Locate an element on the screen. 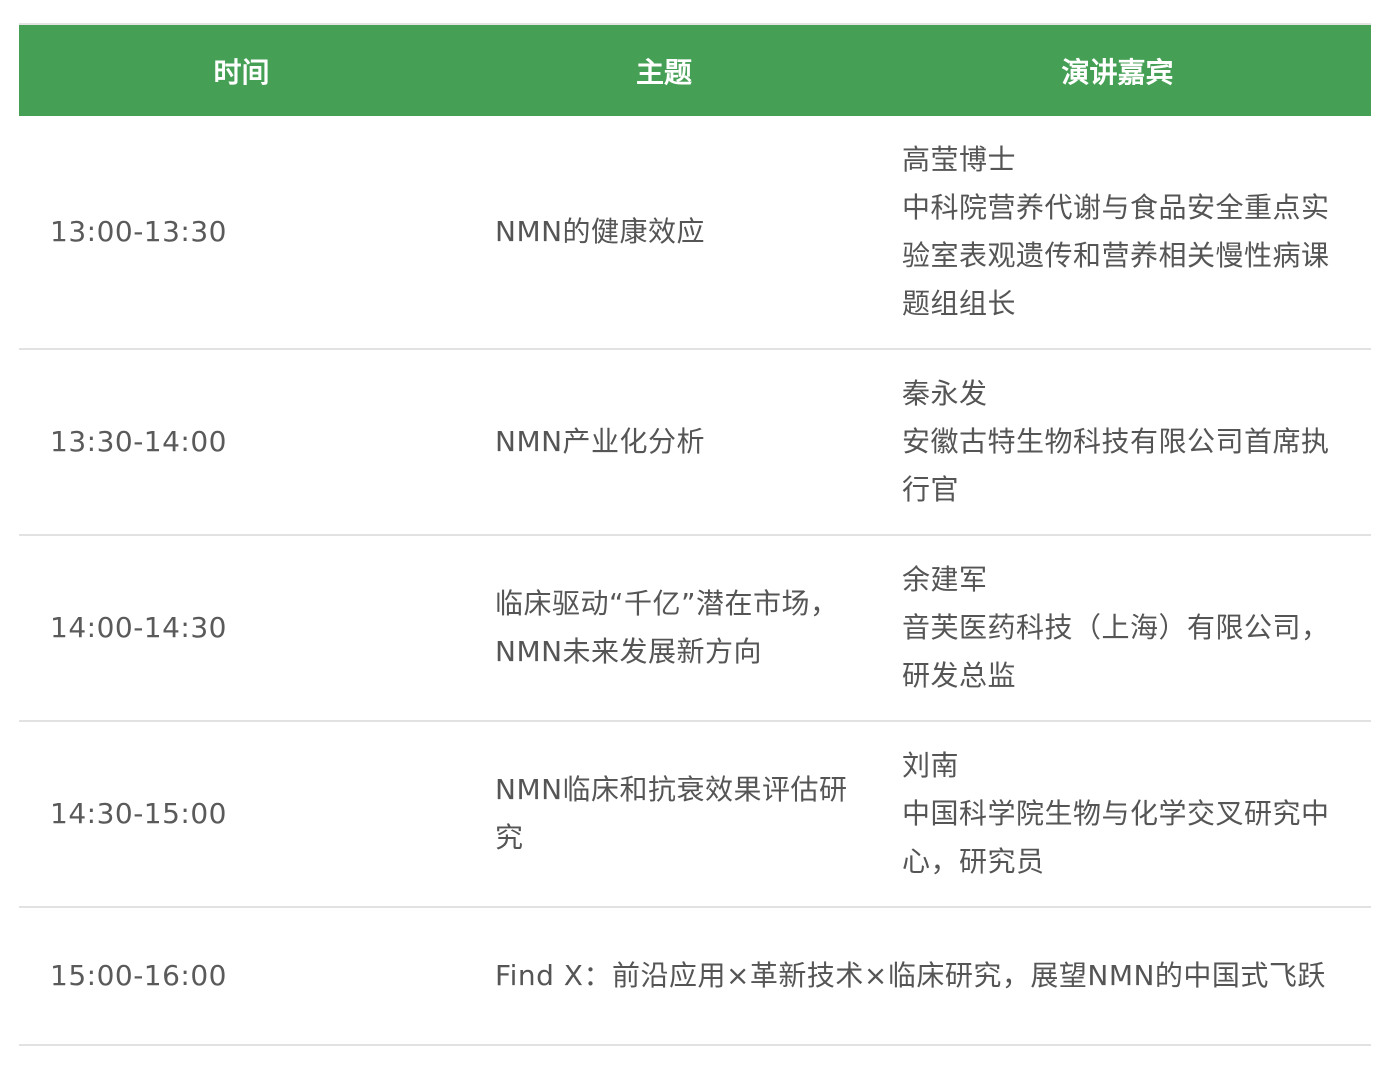 This screenshot has width=1396, height=1066. topic-cell: NMN临床和抗衰效果评估研究 is located at coordinates (671, 813).